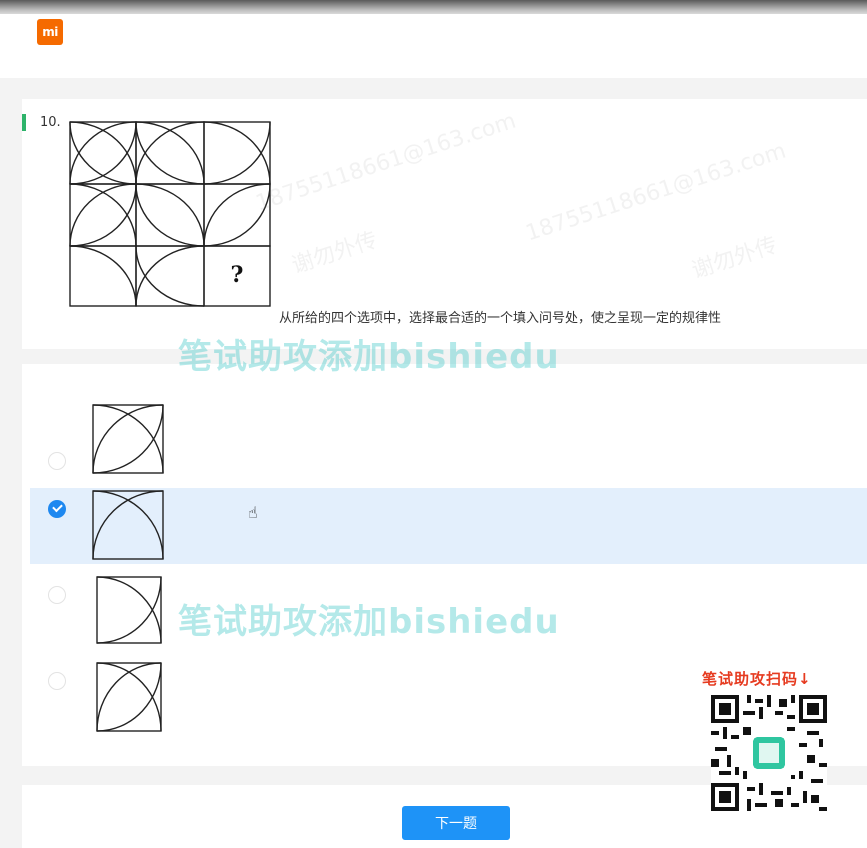 This screenshot has width=867, height=848. What do you see at coordinates (456, 823) in the screenshot?
I see `next-question-button: 下一题` at bounding box center [456, 823].